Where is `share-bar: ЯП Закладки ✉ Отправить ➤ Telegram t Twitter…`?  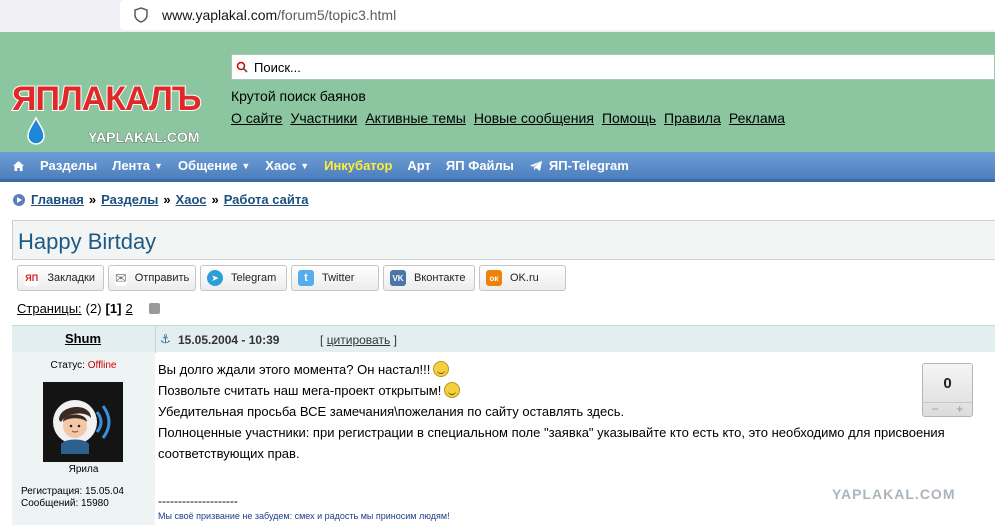 share-bar: ЯП Закладки ✉ Отправить ➤ Telegram t Twitter… is located at coordinates (291, 278).